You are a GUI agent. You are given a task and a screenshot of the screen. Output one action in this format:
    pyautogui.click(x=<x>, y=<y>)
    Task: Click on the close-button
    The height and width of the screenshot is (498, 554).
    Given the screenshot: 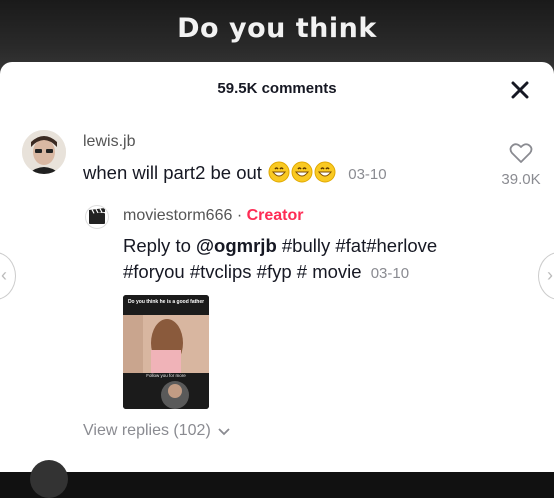 What is the action you would take?
    pyautogui.click(x=520, y=90)
    